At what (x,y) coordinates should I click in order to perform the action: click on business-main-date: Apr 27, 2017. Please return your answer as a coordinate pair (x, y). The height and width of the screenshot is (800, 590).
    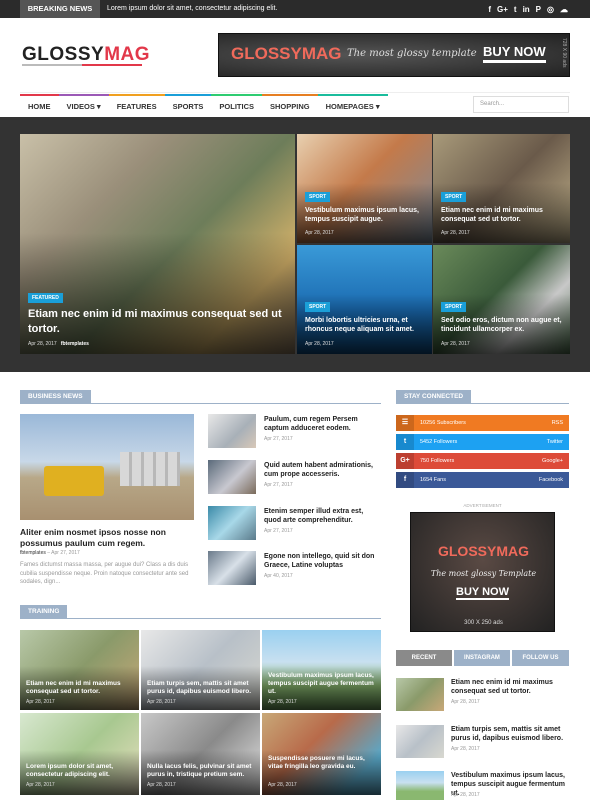
    Looking at the image, I should click on (65, 553).